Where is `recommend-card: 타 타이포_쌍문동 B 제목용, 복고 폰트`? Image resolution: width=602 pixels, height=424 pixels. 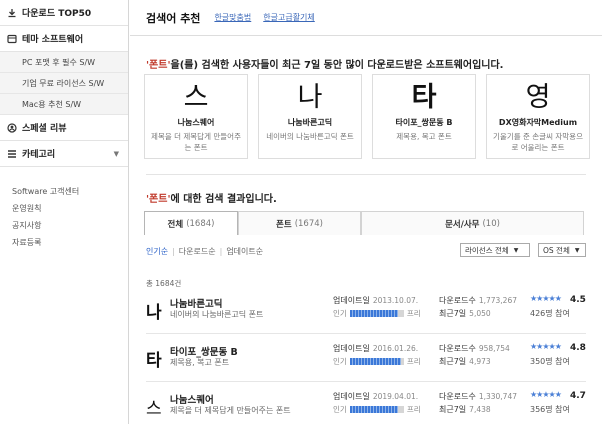 recommend-card: 타 타이포_쌍문동 B 제목용, 복고 폰트 is located at coordinates (424, 116).